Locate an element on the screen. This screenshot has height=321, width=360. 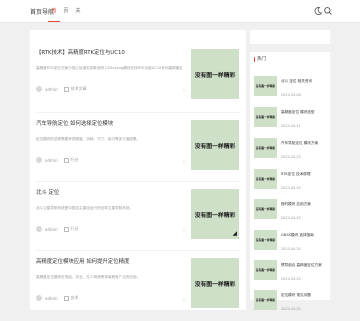
article-title: 【RTK技术】高精度RTK定位与UC10 is located at coordinates (108, 52).